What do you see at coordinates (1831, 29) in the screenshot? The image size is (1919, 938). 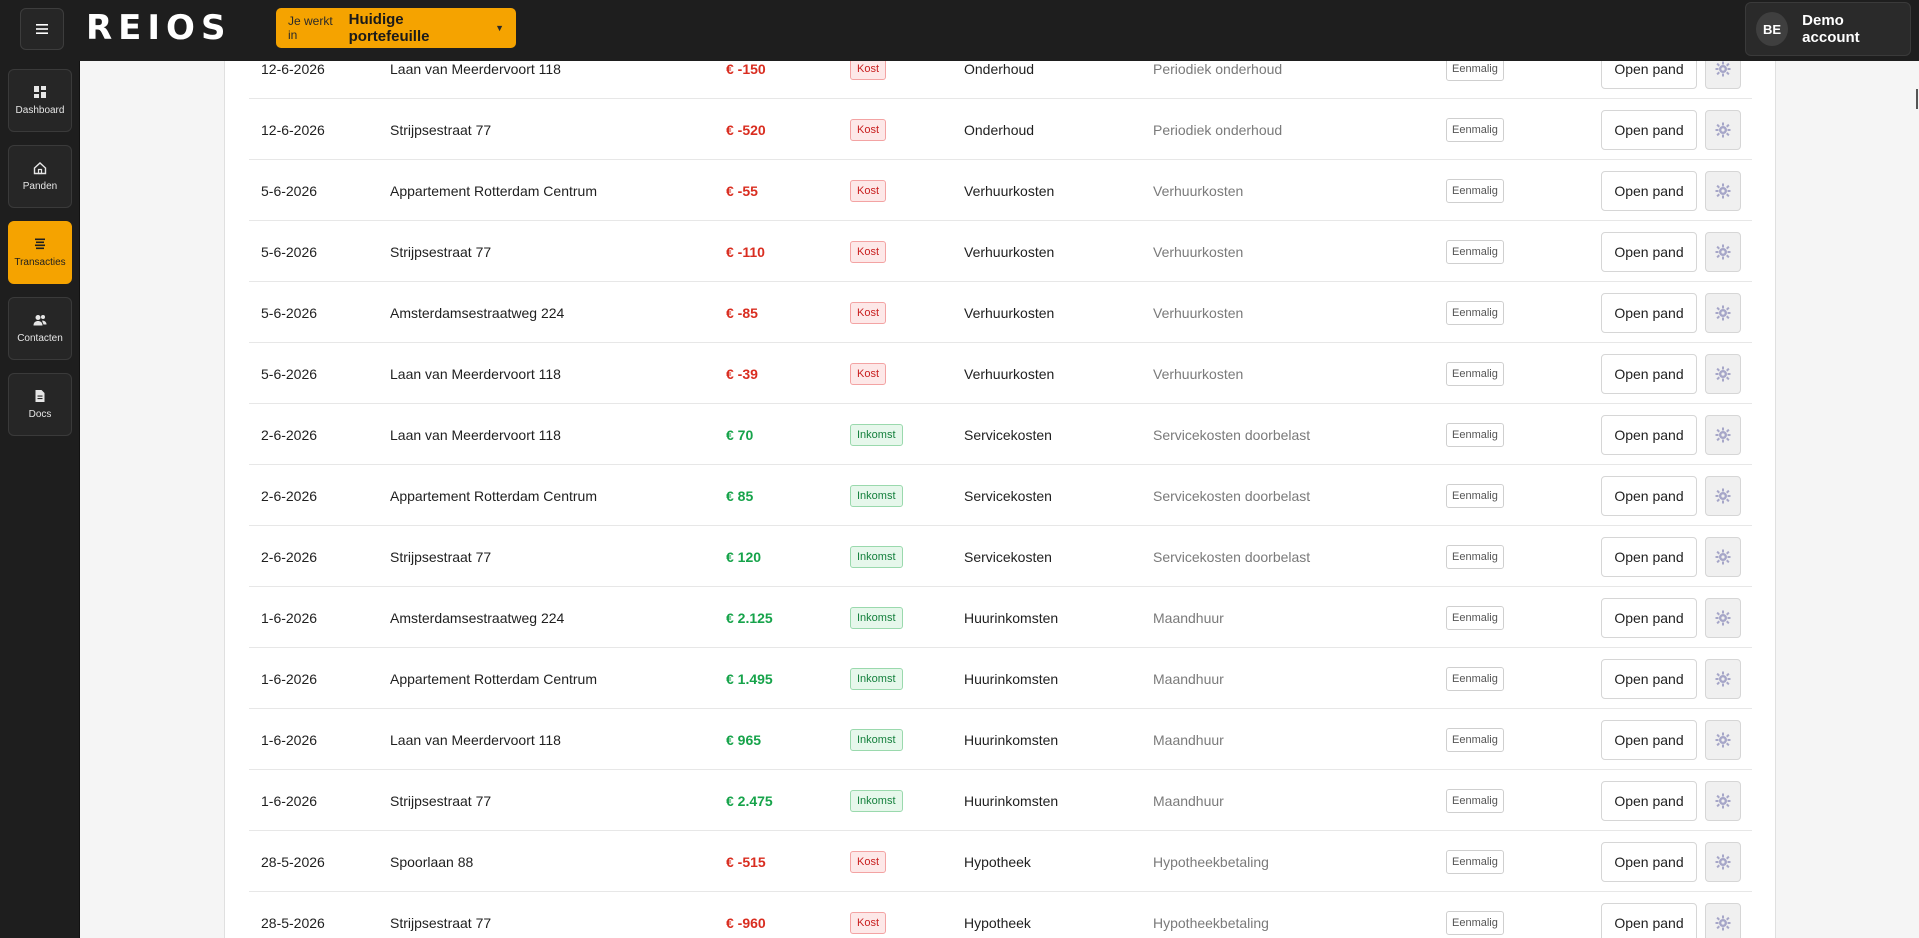 I see `account-name: Demo account` at bounding box center [1831, 29].